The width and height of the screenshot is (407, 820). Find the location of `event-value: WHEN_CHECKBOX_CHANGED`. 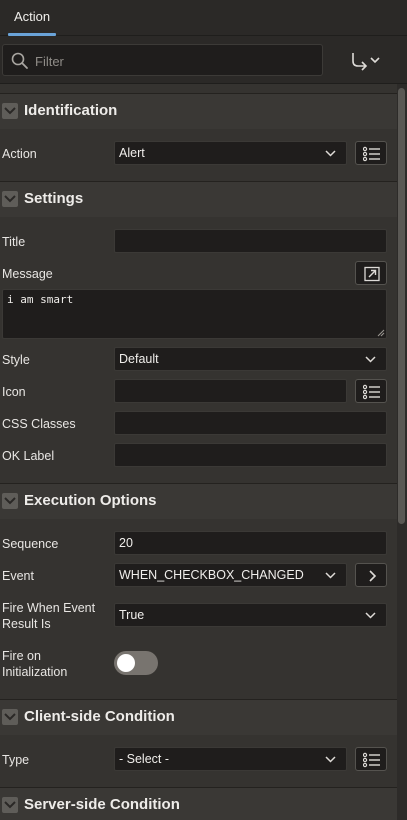

event-value: WHEN_CHECKBOX_CHANGED is located at coordinates (211, 575).